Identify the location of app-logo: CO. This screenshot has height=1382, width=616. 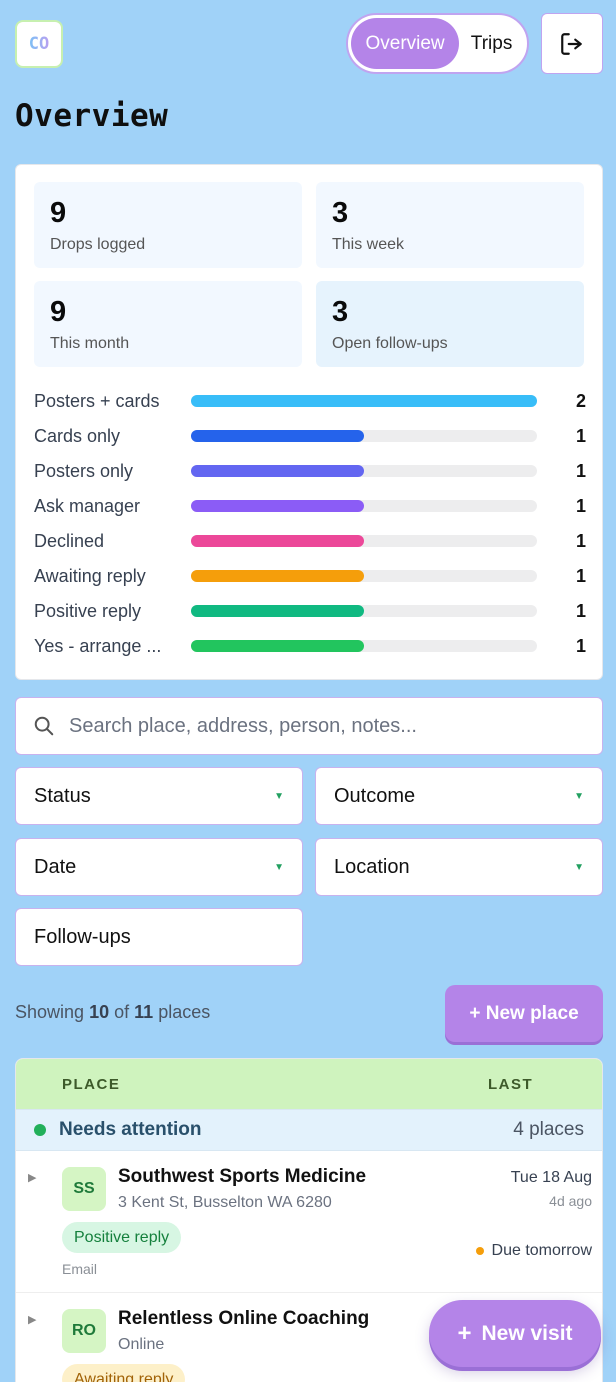
(39, 44).